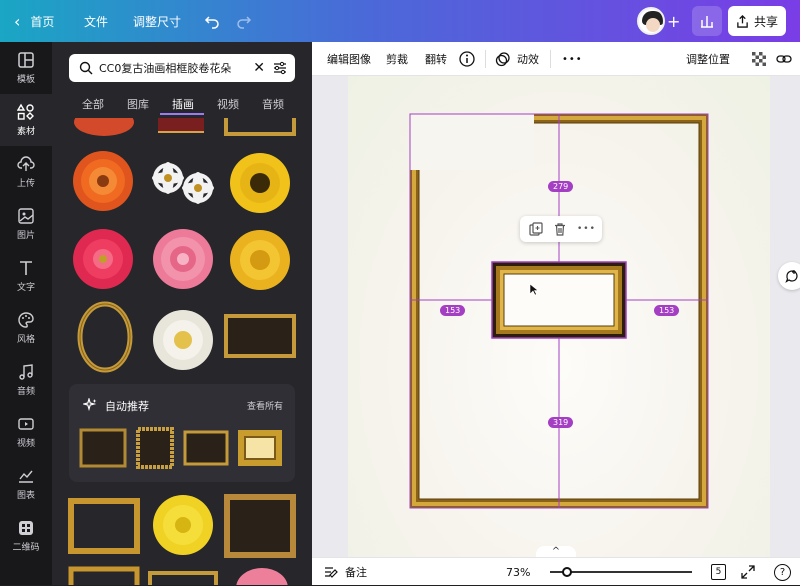  I want to click on panel-tabs: 全部 图库 插画 视频 音频, so click(182, 105).